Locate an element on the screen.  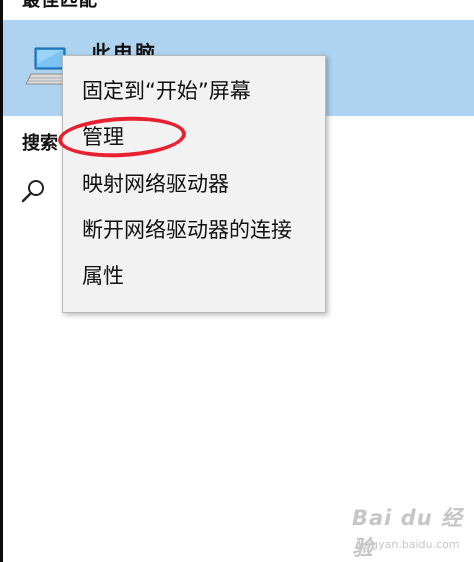
best-match-header: 最佳匹配 is located at coordinates (60, 5).